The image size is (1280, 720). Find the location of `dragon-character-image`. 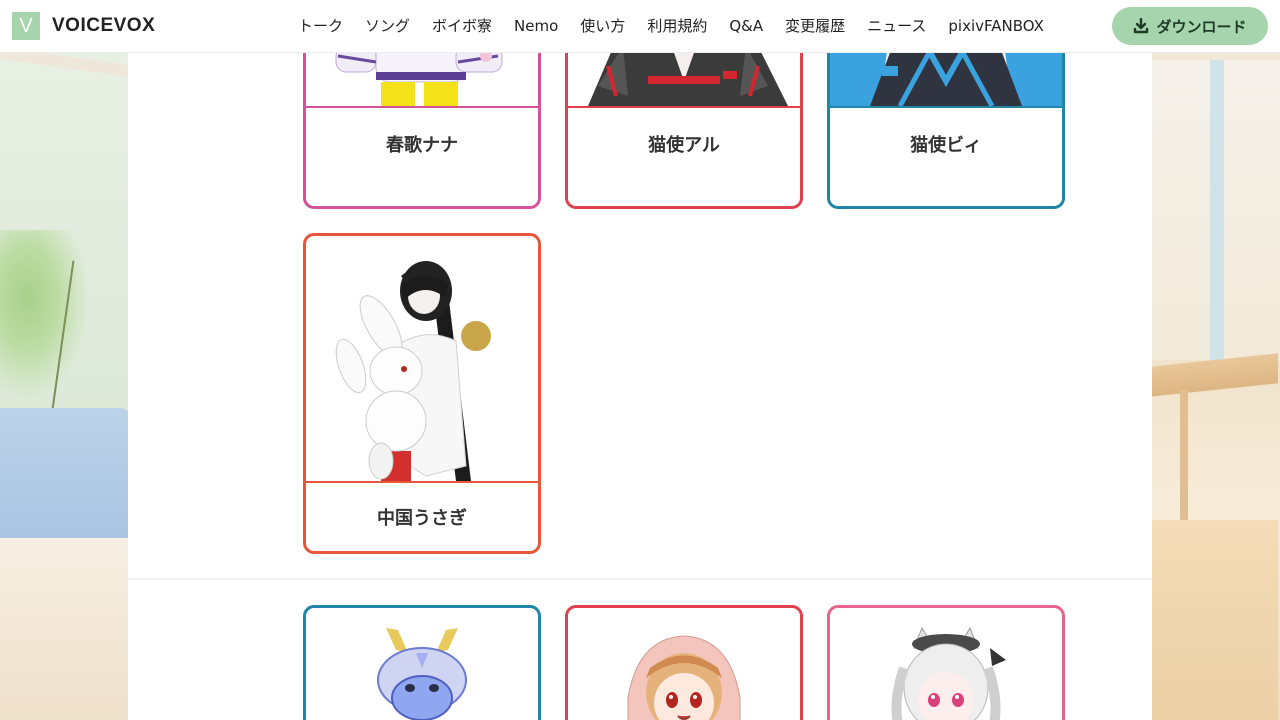

dragon-character-image is located at coordinates (422, 664).